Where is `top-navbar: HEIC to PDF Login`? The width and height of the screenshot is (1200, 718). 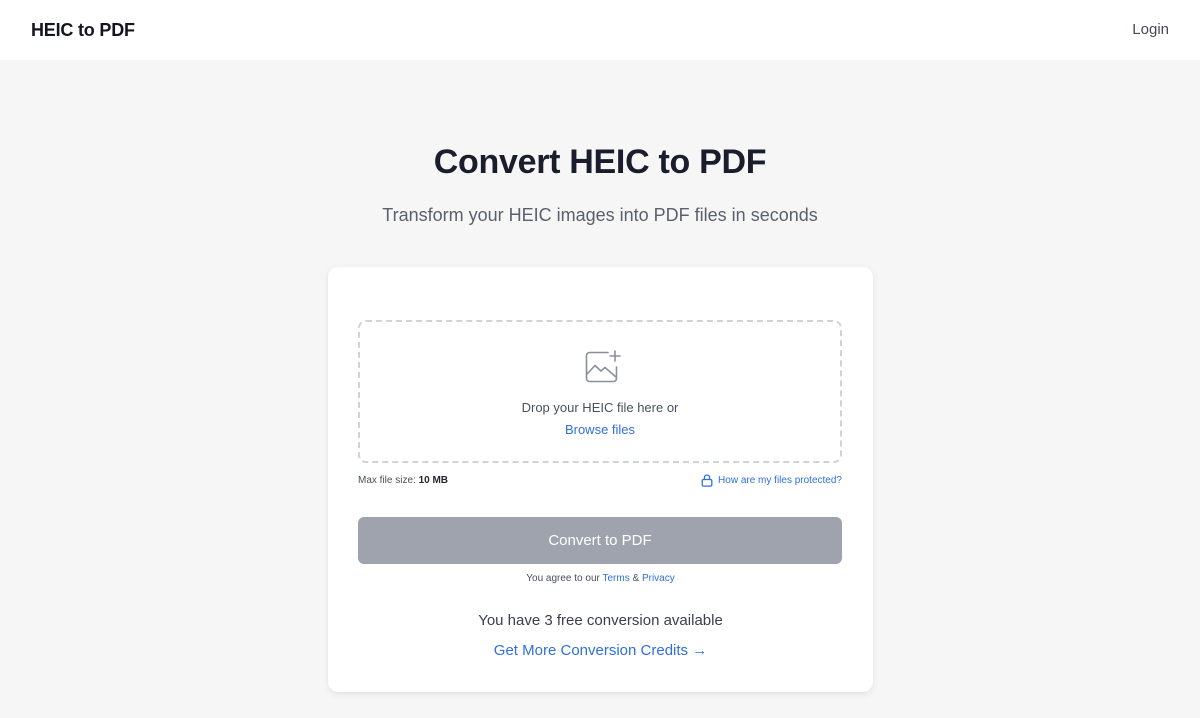 top-navbar: HEIC to PDF Login is located at coordinates (600, 30).